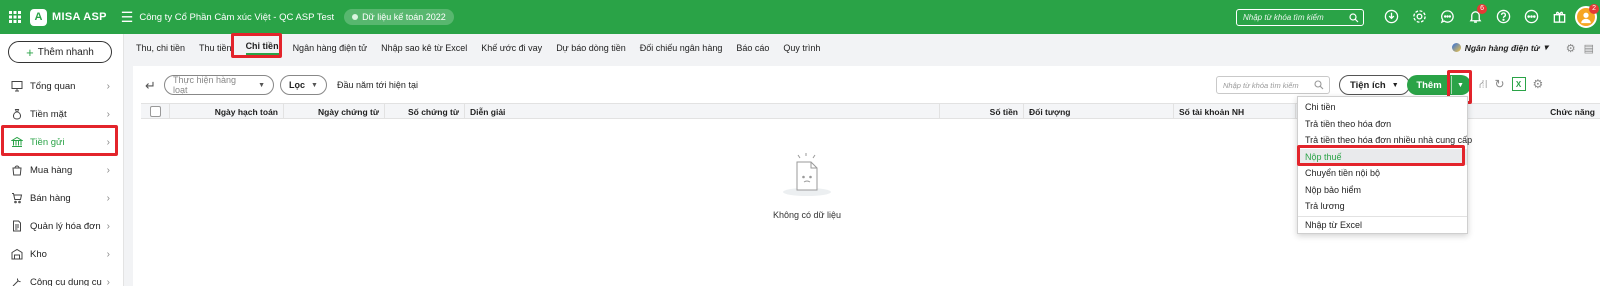  I want to click on empty-state-text: Không có dữ liệu, so click(807, 215).